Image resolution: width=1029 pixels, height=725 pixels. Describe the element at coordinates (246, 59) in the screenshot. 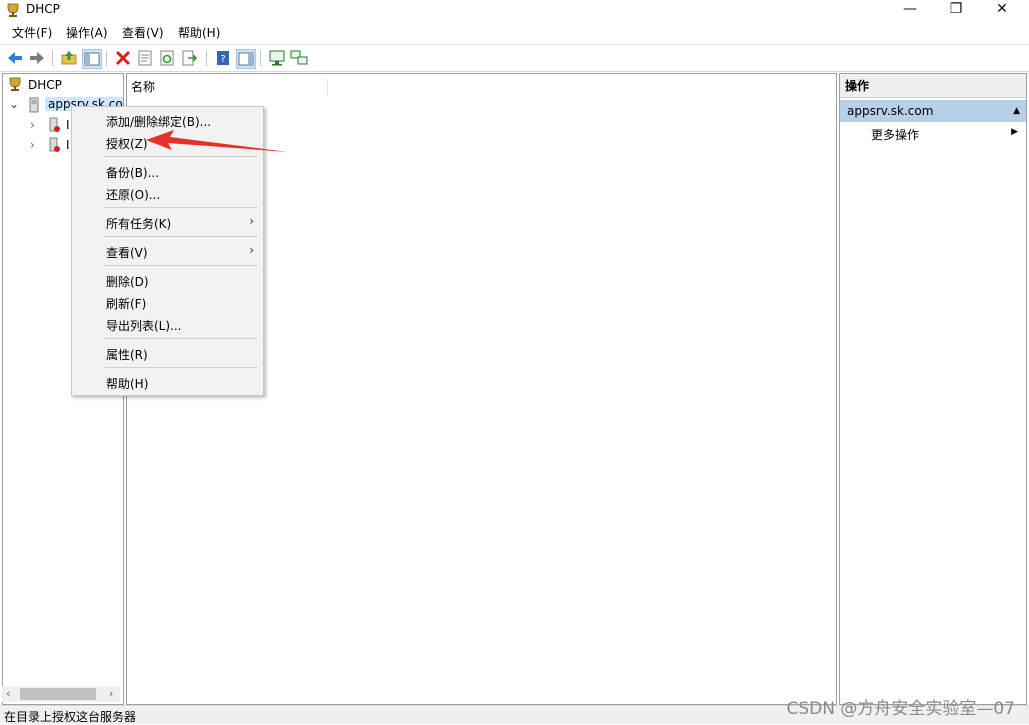

I see `show-hide-action-pane-icon` at that location.